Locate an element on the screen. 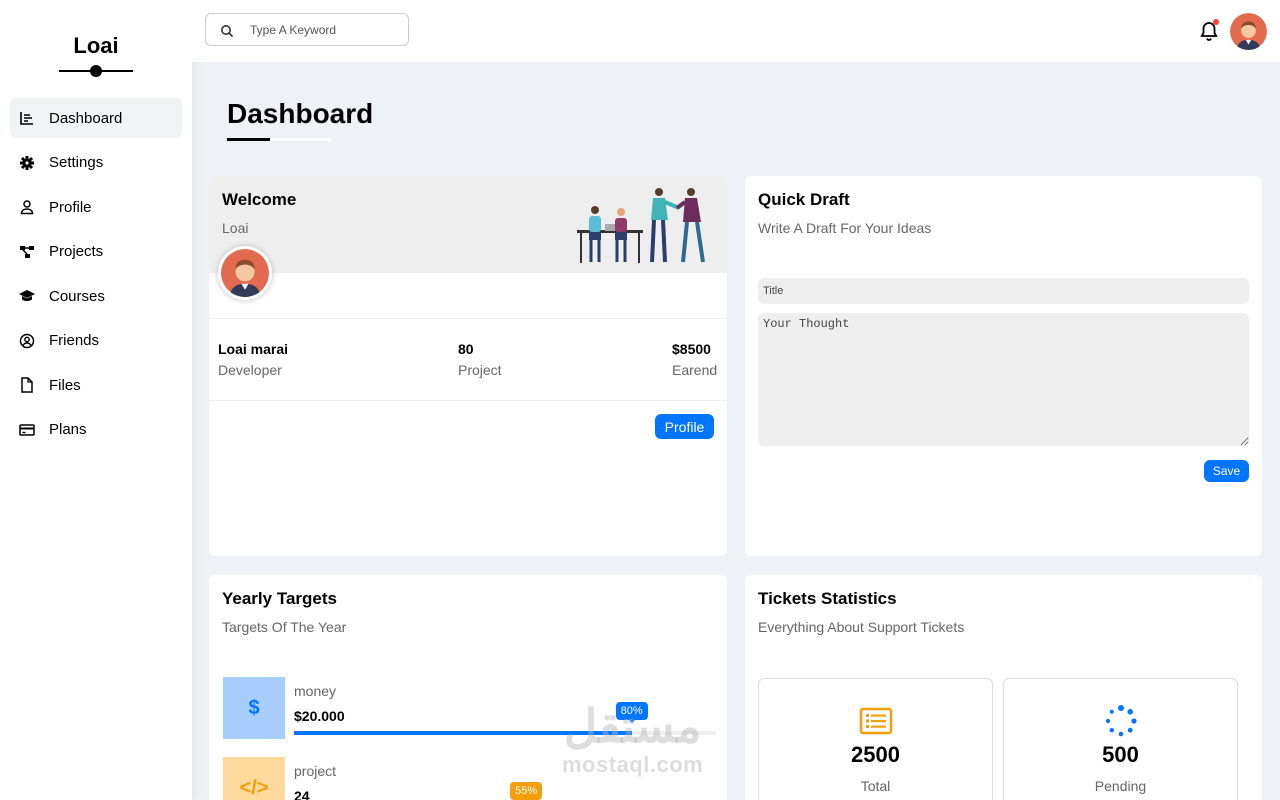 The image size is (1280, 800). target-value: 24 is located at coordinates (302, 794).